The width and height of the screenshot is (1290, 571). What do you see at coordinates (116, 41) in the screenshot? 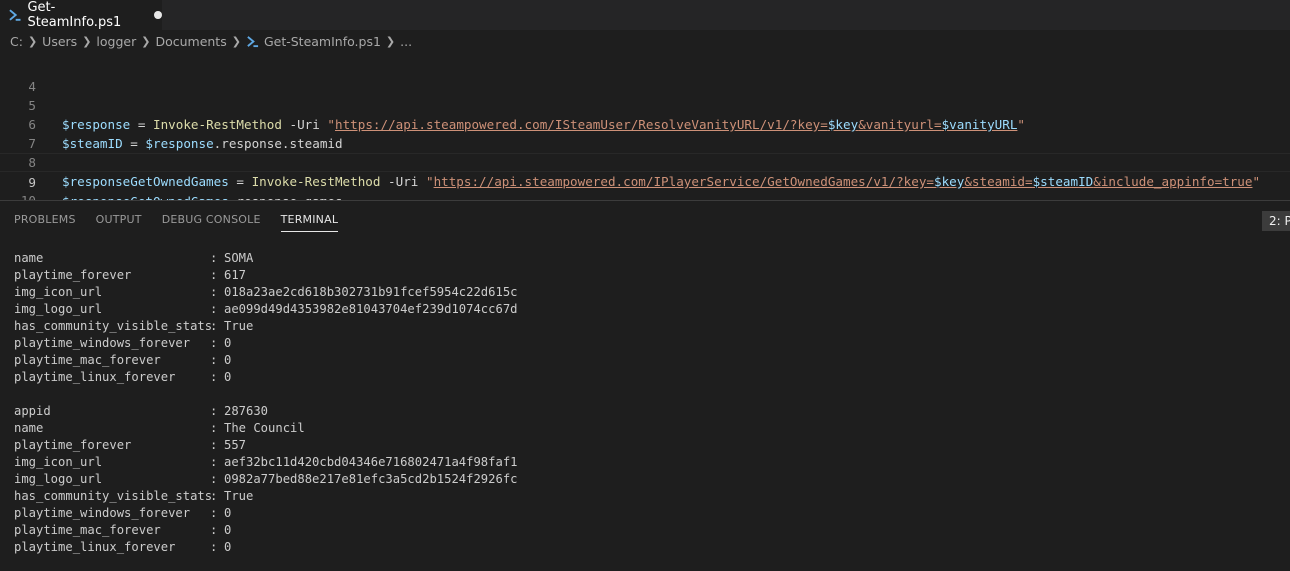
I see `breadcrumb-item-logger: logger` at bounding box center [116, 41].